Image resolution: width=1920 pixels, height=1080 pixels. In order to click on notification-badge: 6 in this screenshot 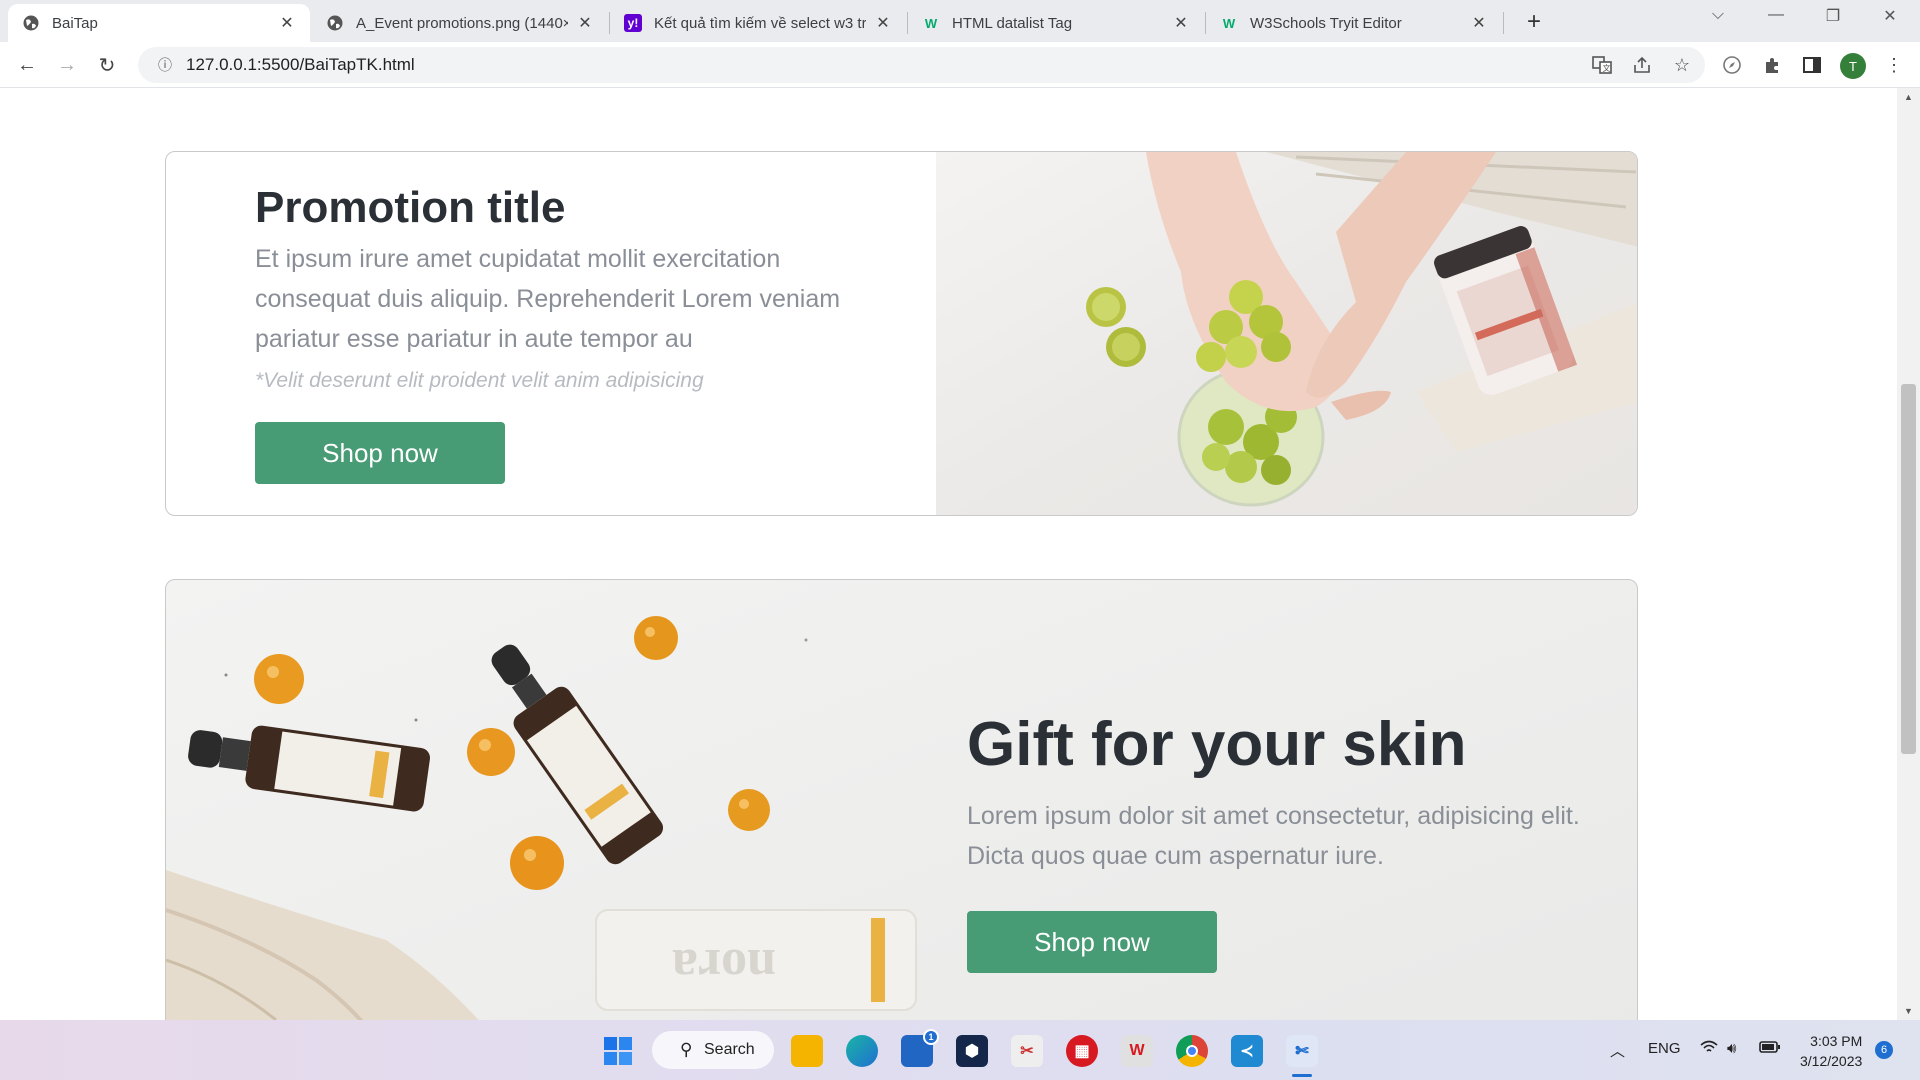, I will do `click(1884, 1050)`.